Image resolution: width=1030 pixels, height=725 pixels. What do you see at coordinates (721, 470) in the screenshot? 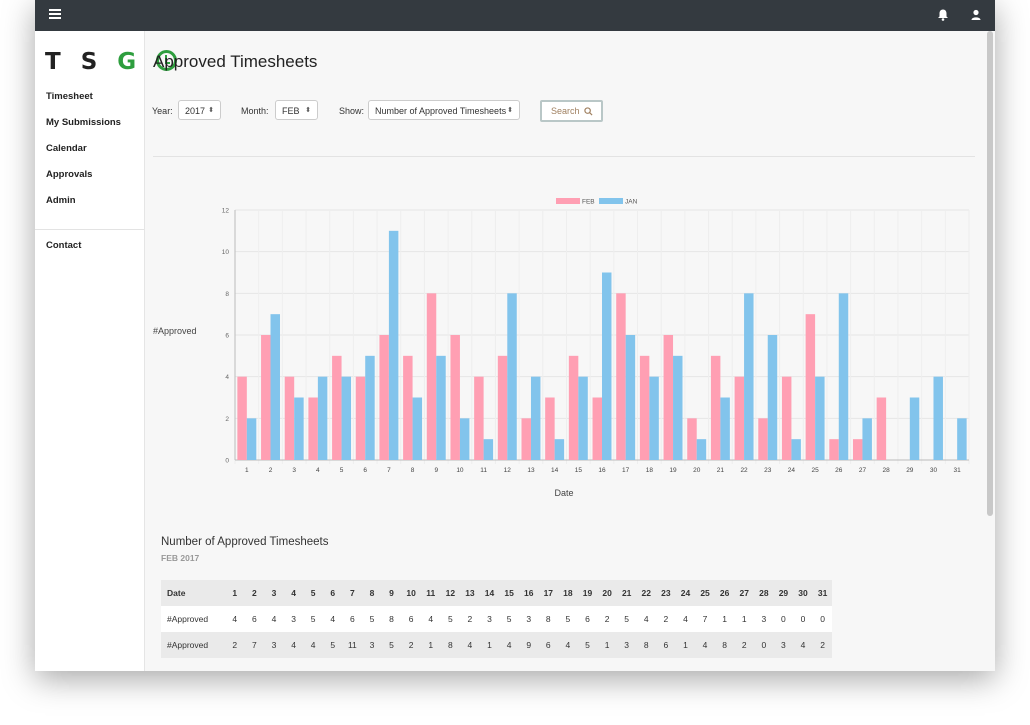
I see `x-tick-label: 21` at bounding box center [721, 470].